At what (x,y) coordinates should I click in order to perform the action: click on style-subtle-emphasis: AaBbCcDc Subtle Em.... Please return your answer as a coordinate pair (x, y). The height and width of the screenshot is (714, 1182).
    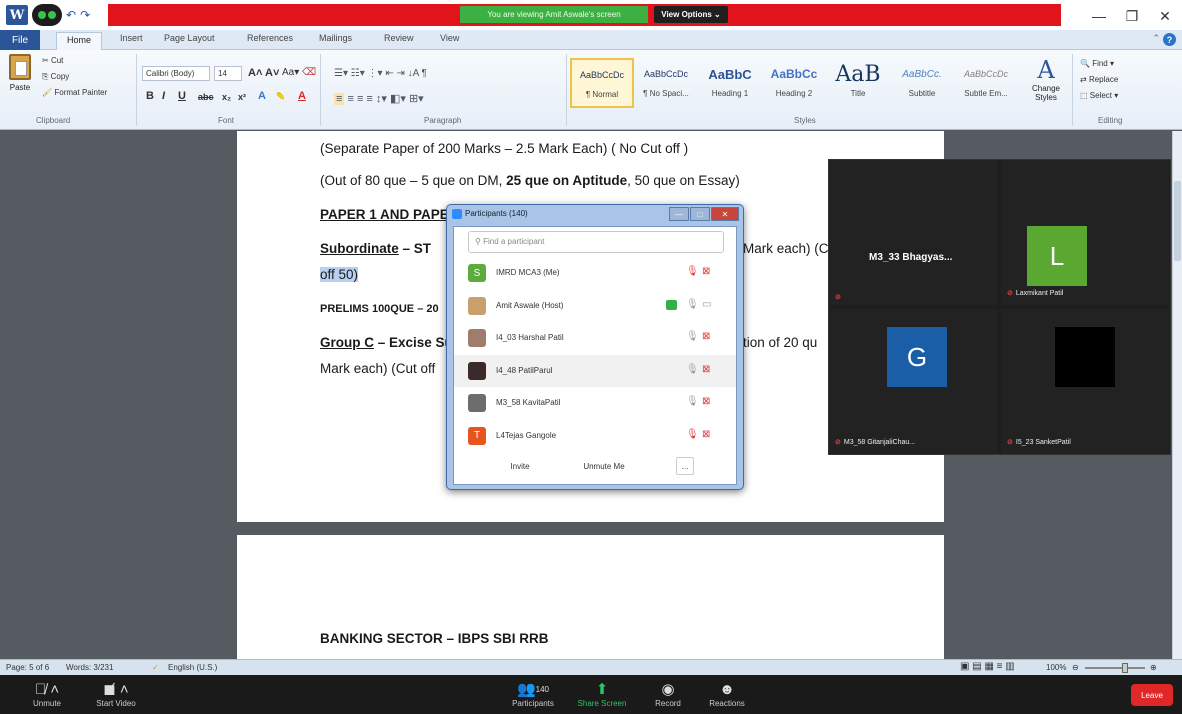
    Looking at the image, I should click on (986, 83).